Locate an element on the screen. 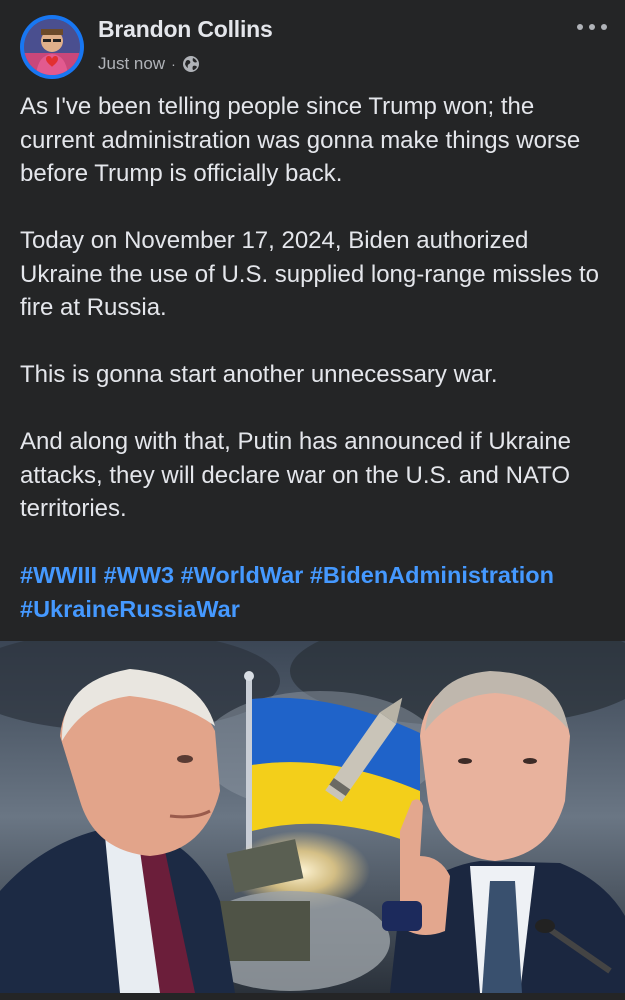  hashtag-link: #UkraineRussiaWar is located at coordinates (130, 609).